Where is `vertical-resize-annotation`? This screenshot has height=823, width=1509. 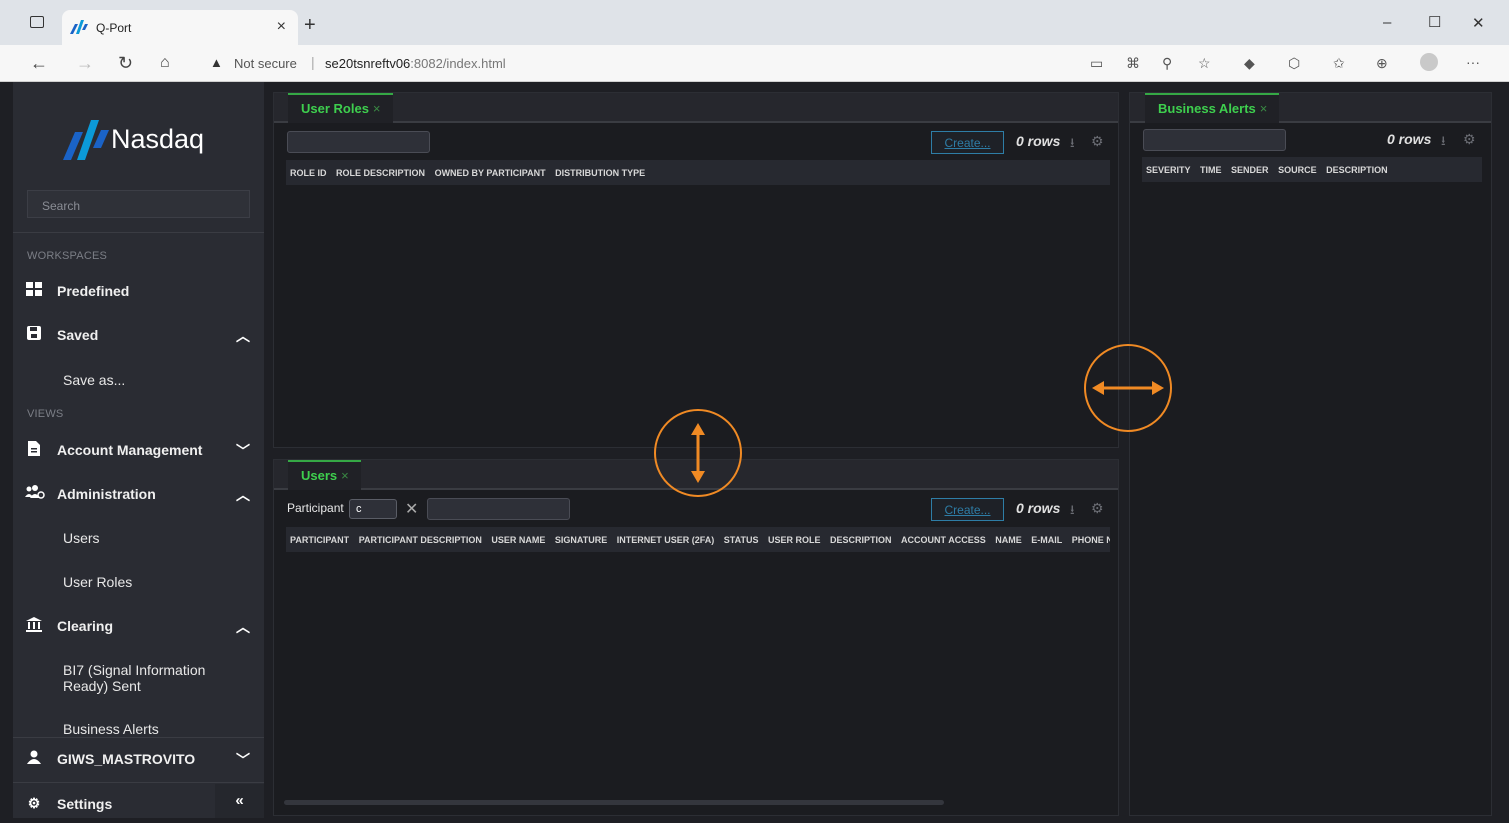 vertical-resize-annotation is located at coordinates (698, 453).